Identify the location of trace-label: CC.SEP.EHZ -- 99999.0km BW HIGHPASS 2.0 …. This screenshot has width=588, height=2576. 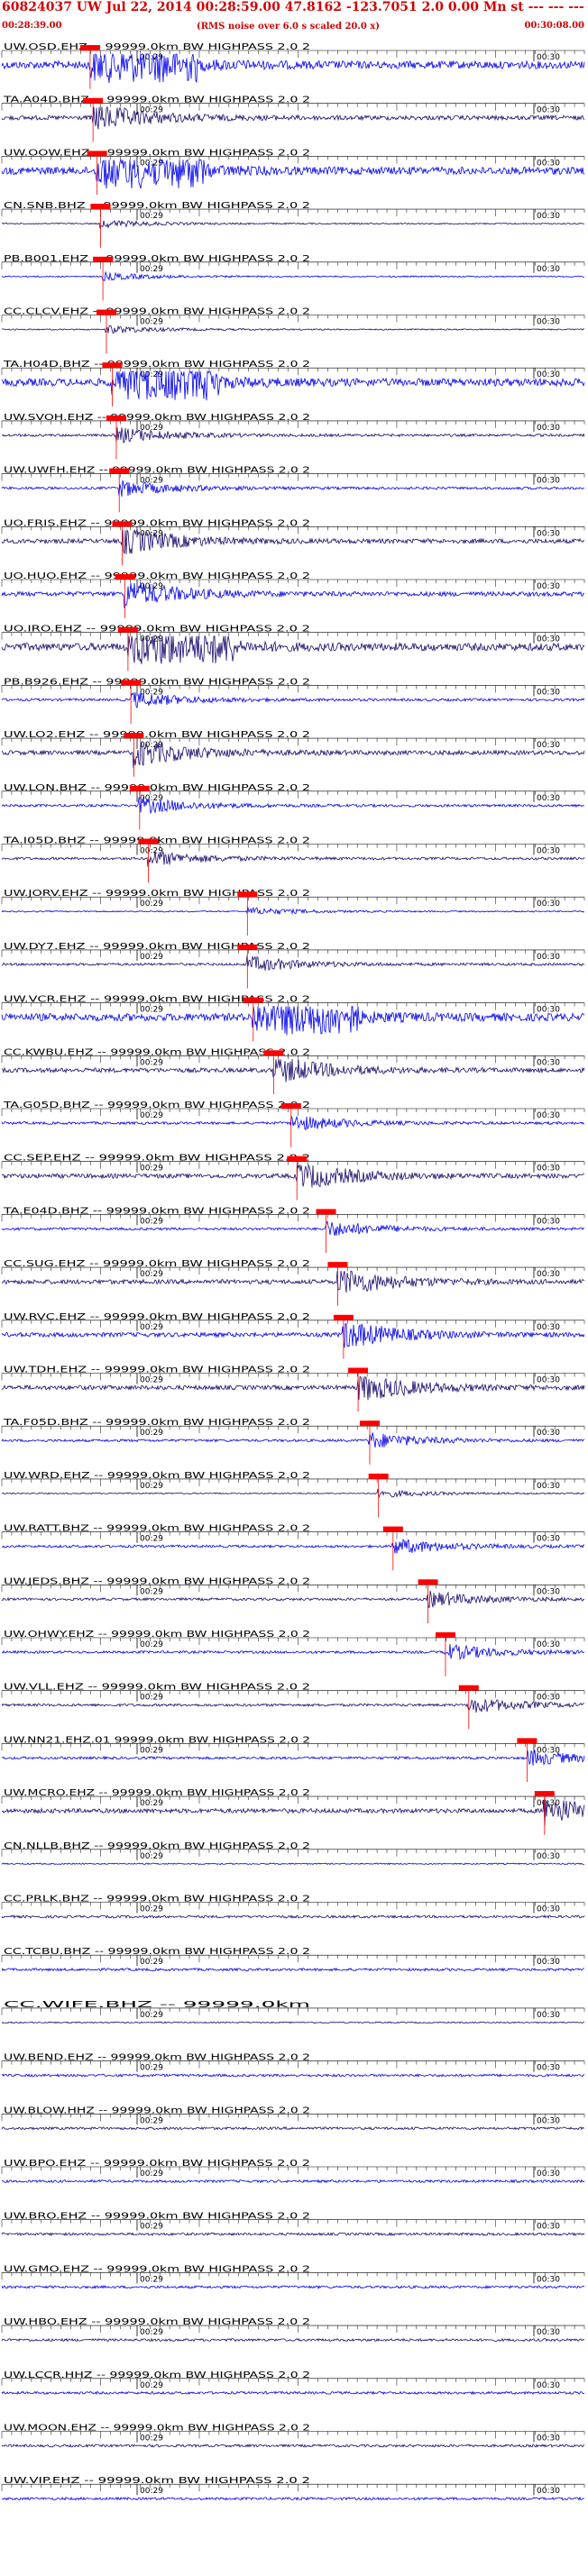
(157, 1159).